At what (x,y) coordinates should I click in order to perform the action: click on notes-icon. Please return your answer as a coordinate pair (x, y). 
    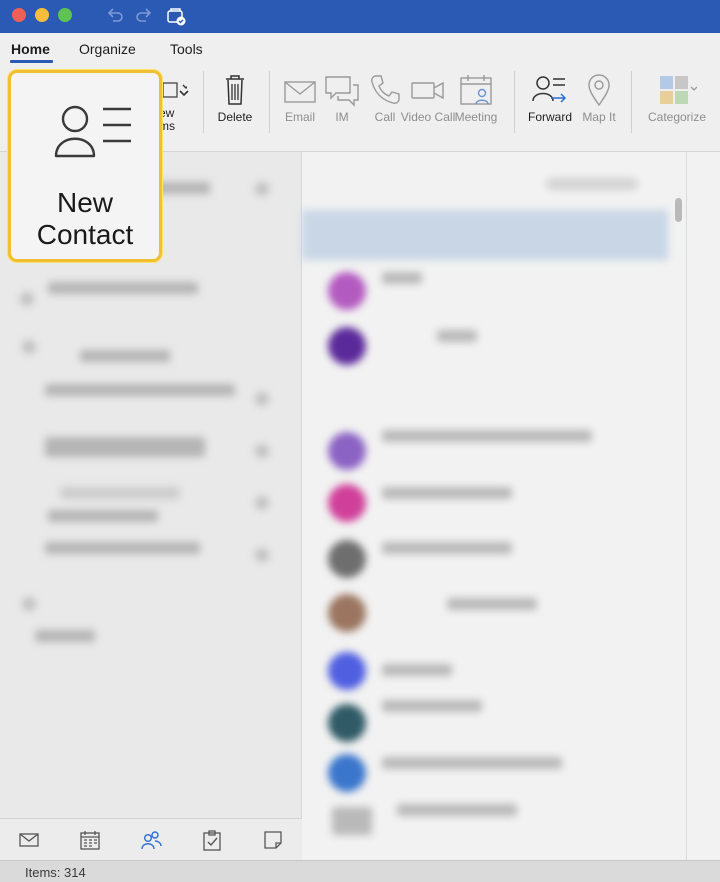
    Looking at the image, I should click on (273, 840).